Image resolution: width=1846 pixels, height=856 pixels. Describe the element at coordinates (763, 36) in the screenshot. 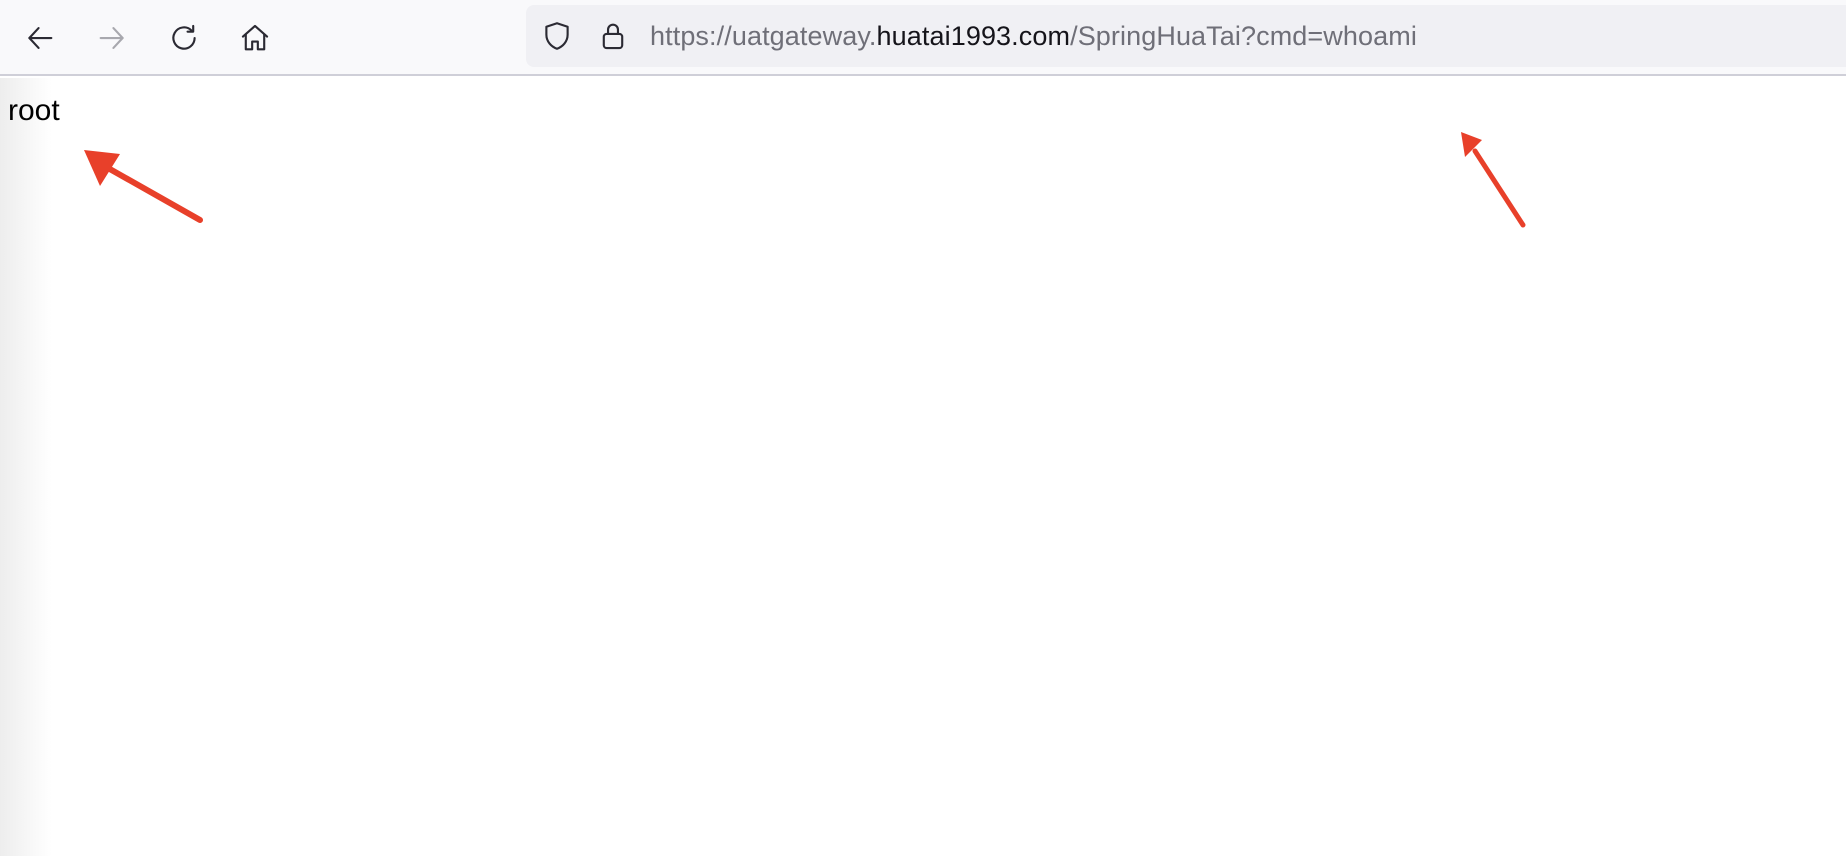

I see `url-prefix: https://uatgateway.` at that location.